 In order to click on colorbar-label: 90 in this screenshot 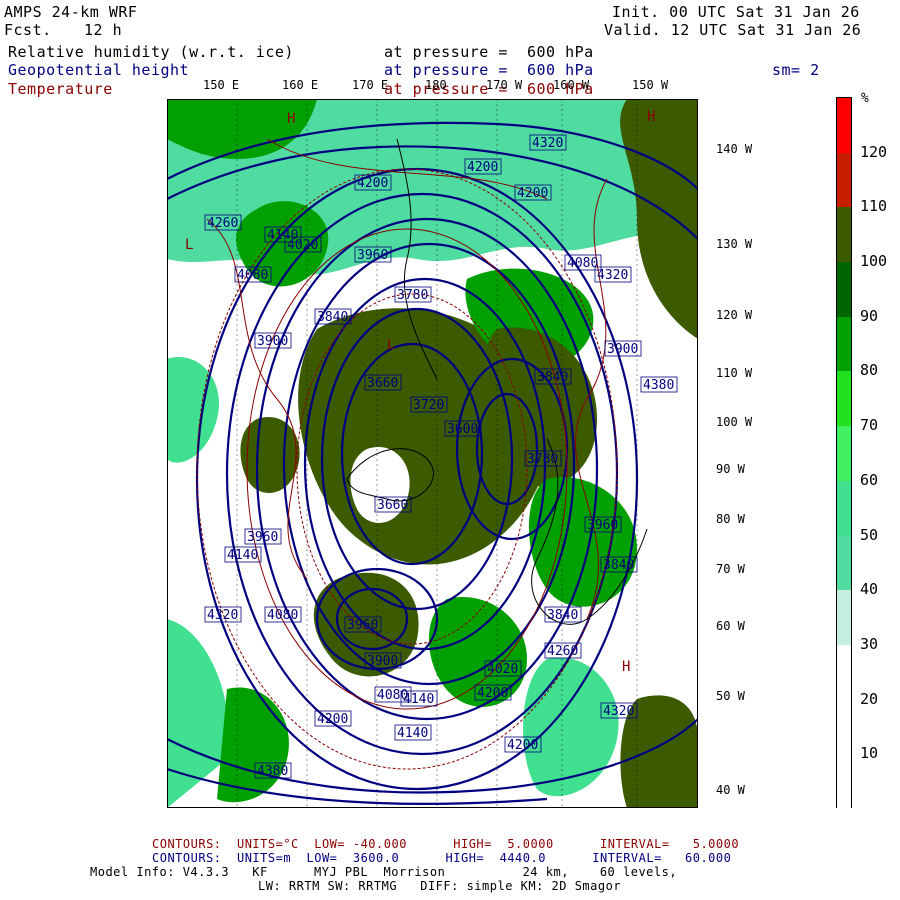, I will do `click(869, 315)`.